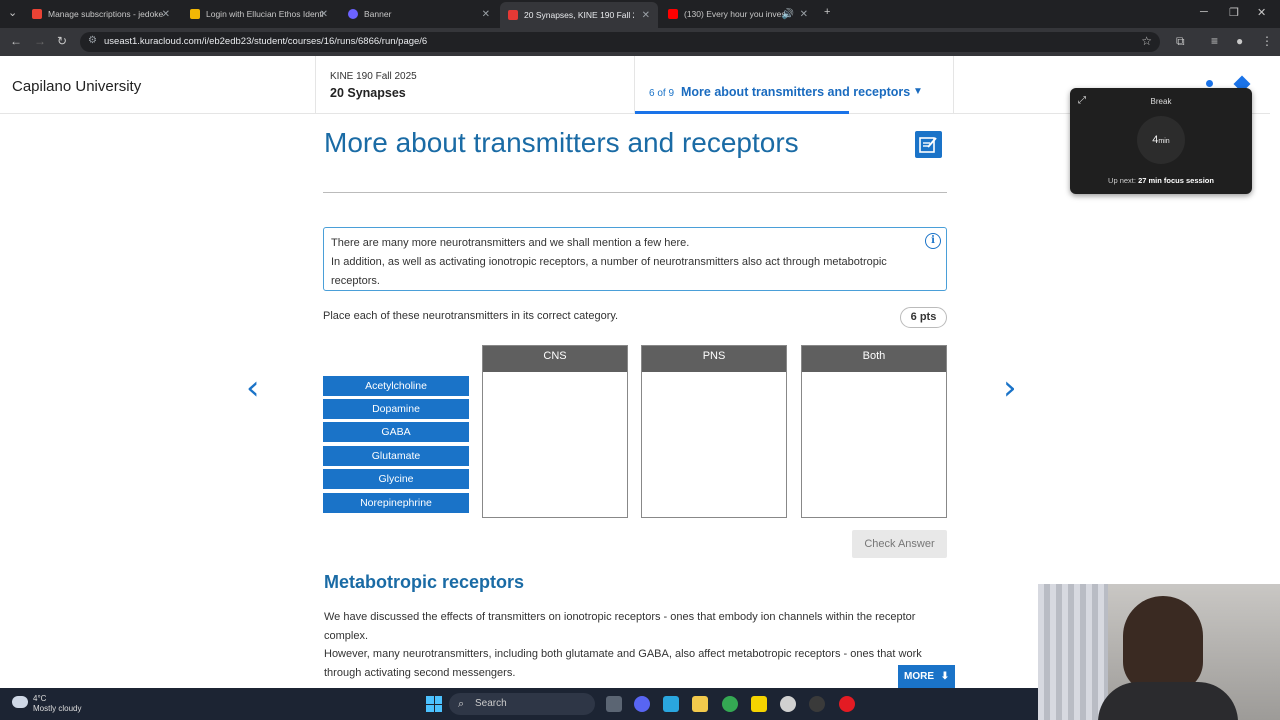 The width and height of the screenshot is (1280, 720). What do you see at coordinates (101, 14) in the screenshot?
I see `tab-gmail: Manage subscriptions - jedoke ✕` at bounding box center [101, 14].